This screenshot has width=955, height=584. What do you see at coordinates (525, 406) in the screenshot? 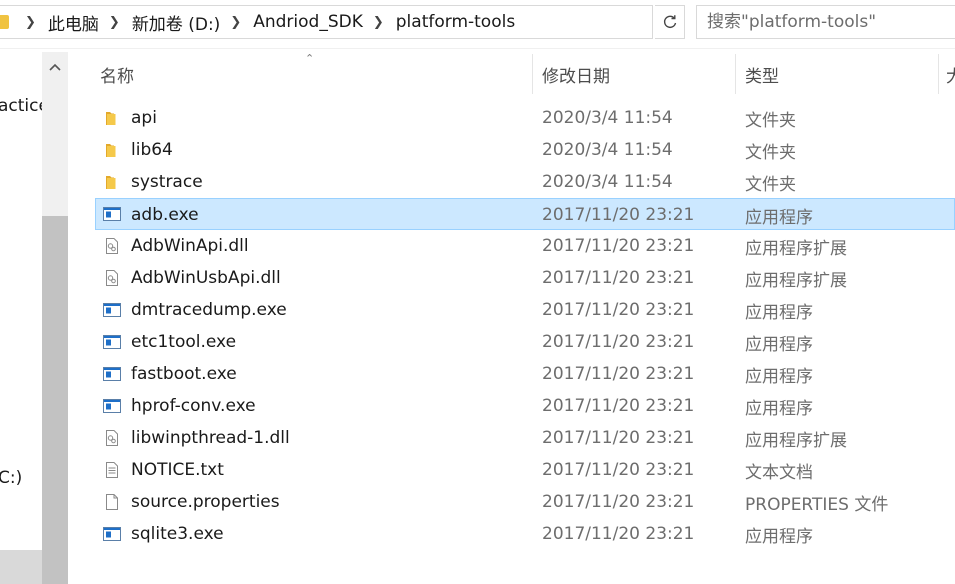
I see `file-row: hprof-conv.exe 2017/11/20 23:21 应用程序` at bounding box center [525, 406].